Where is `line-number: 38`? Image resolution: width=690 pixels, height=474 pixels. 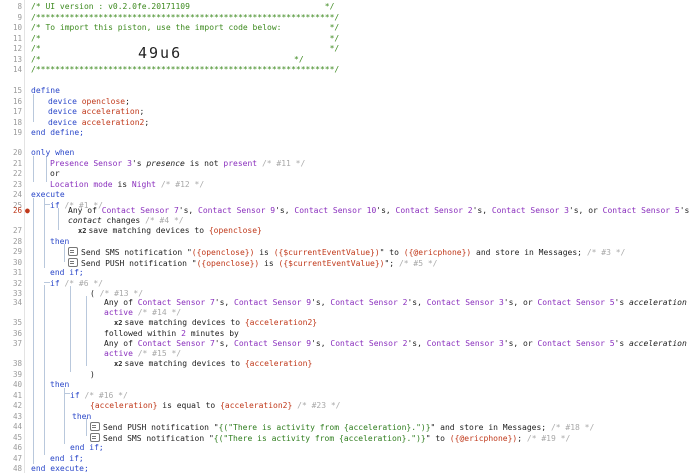 line-number: 38 is located at coordinates (17, 363).